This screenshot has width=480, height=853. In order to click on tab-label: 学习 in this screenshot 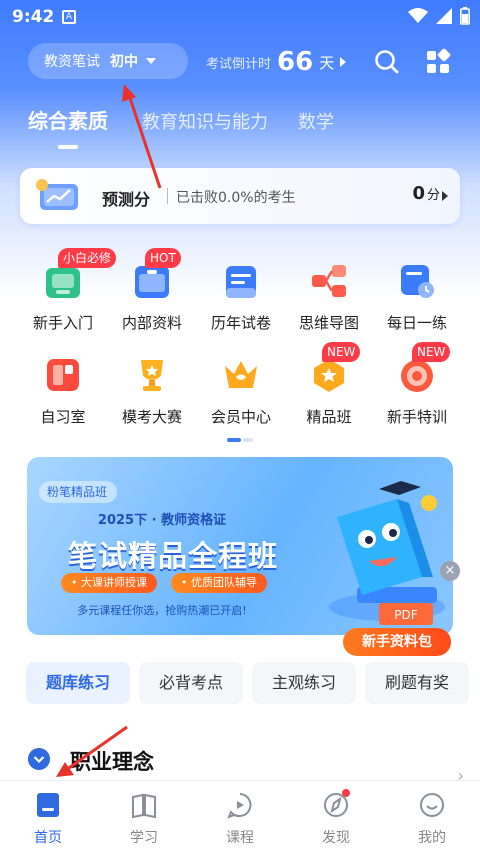, I will do `click(144, 838)`.